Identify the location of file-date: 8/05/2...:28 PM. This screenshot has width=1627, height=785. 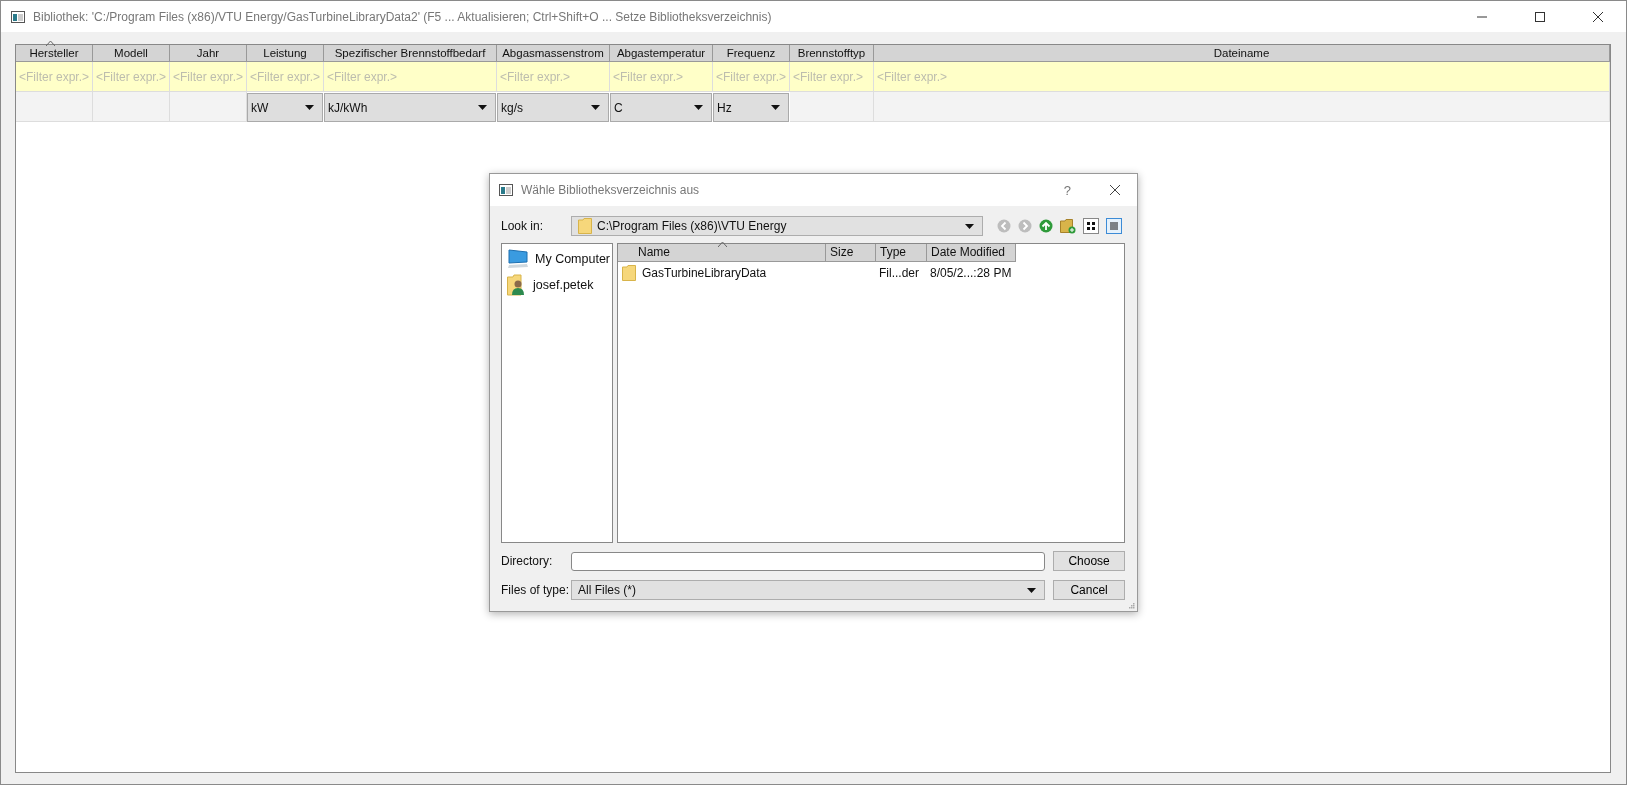
(971, 273).